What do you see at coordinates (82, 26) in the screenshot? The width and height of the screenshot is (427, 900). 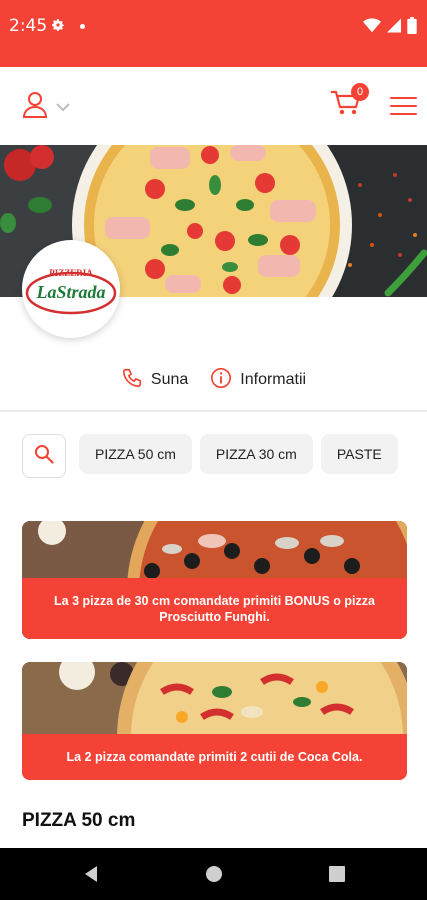 I see `notification-dot` at bounding box center [82, 26].